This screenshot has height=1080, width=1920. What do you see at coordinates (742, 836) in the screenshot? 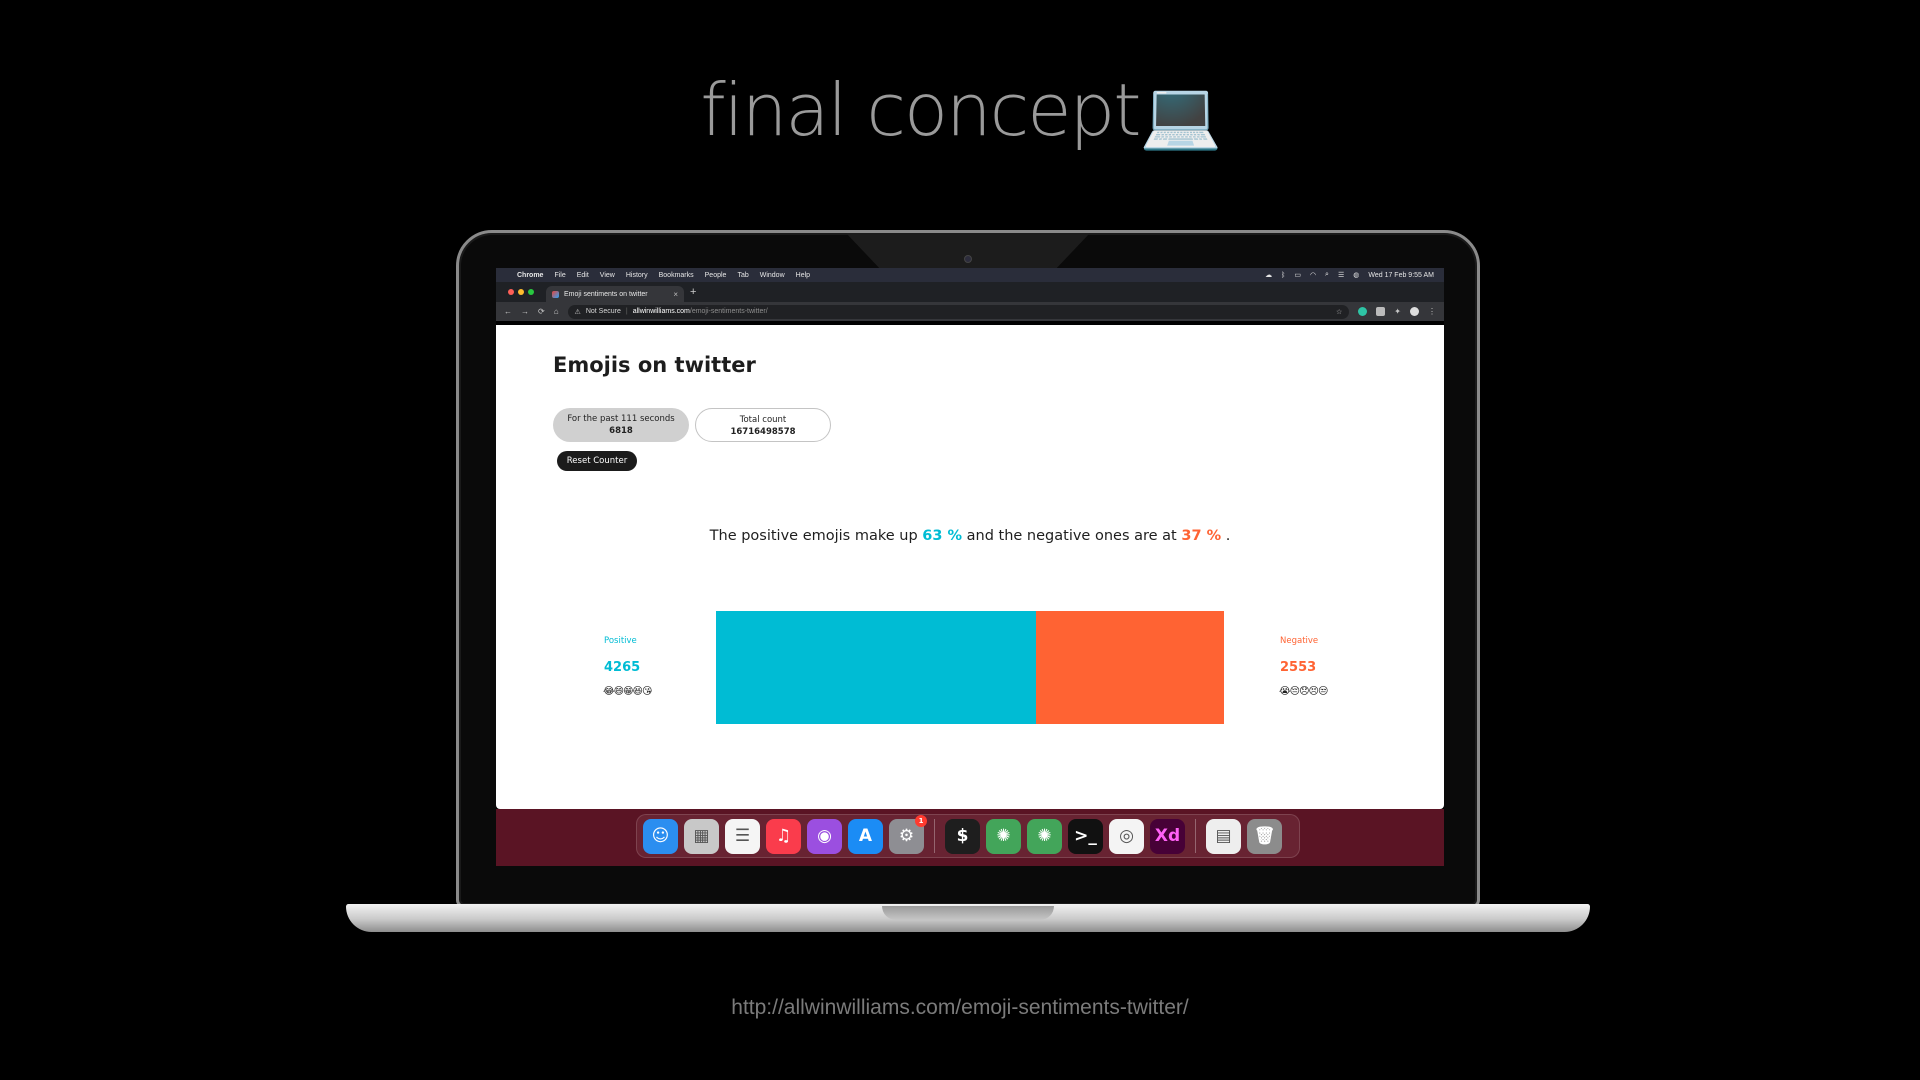
I see `reminders-icon: ☰` at bounding box center [742, 836].